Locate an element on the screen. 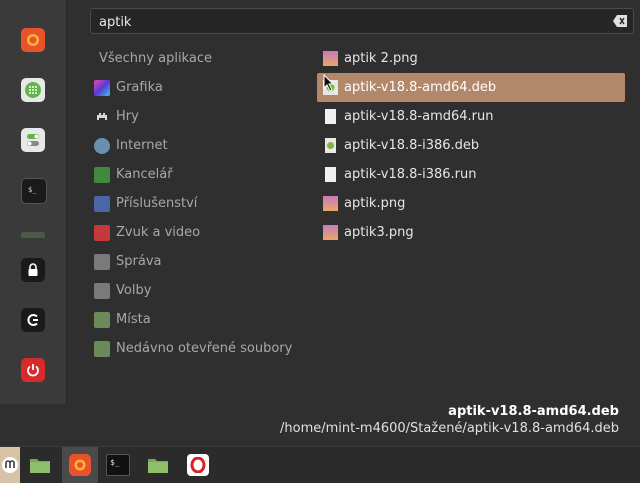 The height and width of the screenshot is (483, 640). category-preferences: Volby is located at coordinates (199, 290).